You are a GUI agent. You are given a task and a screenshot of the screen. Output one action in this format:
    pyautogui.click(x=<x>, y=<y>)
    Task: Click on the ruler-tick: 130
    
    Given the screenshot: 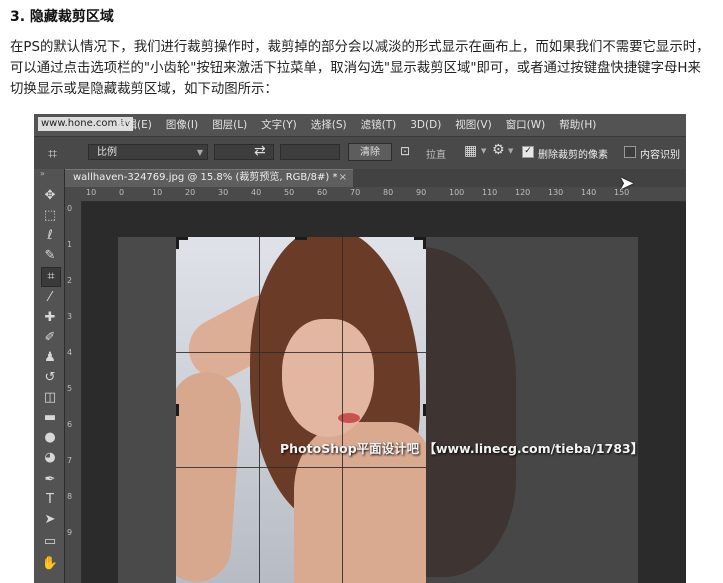 What is the action you would take?
    pyautogui.click(x=556, y=192)
    